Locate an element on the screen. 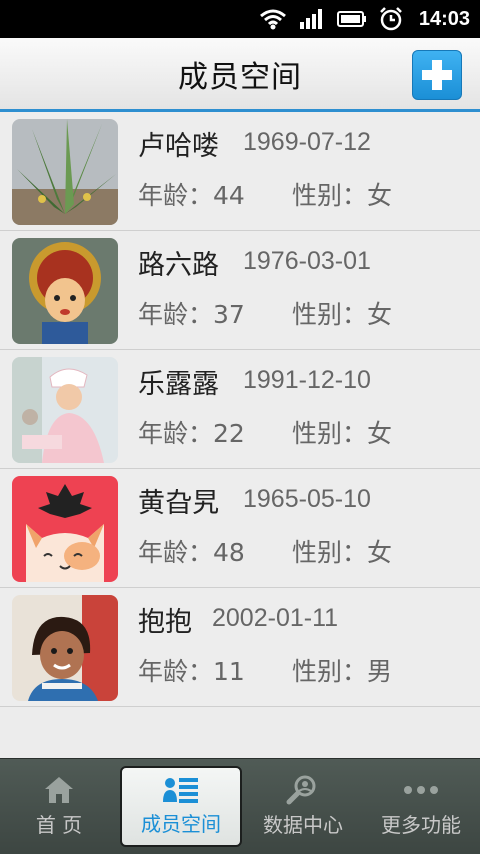  battery-icon is located at coordinates (351, 19).